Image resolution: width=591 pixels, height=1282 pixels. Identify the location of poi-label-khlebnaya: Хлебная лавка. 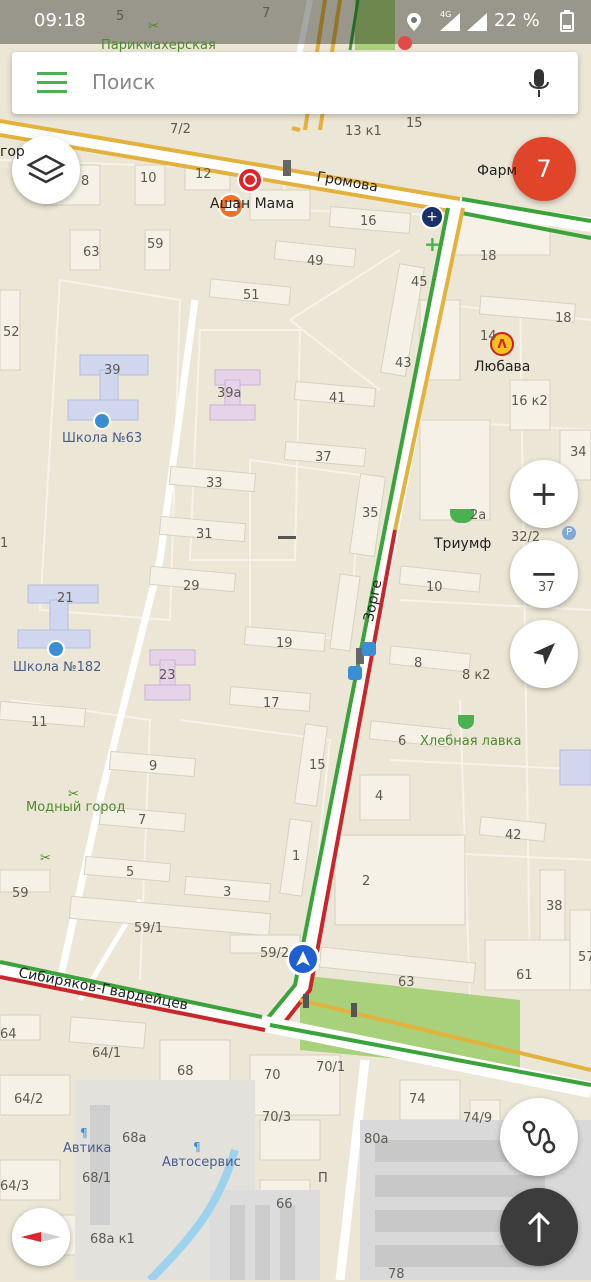
(471, 741).